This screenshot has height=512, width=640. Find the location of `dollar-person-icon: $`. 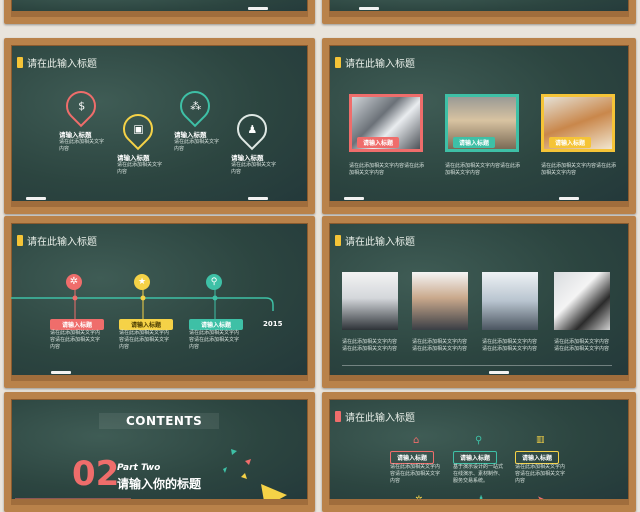

dollar-person-icon: $ is located at coordinates (81, 106).